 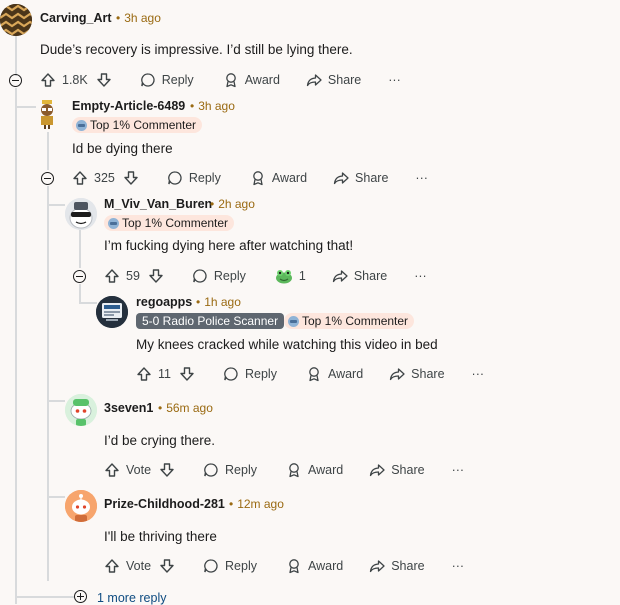 I want to click on vote-count: 59, so click(x=133, y=276).